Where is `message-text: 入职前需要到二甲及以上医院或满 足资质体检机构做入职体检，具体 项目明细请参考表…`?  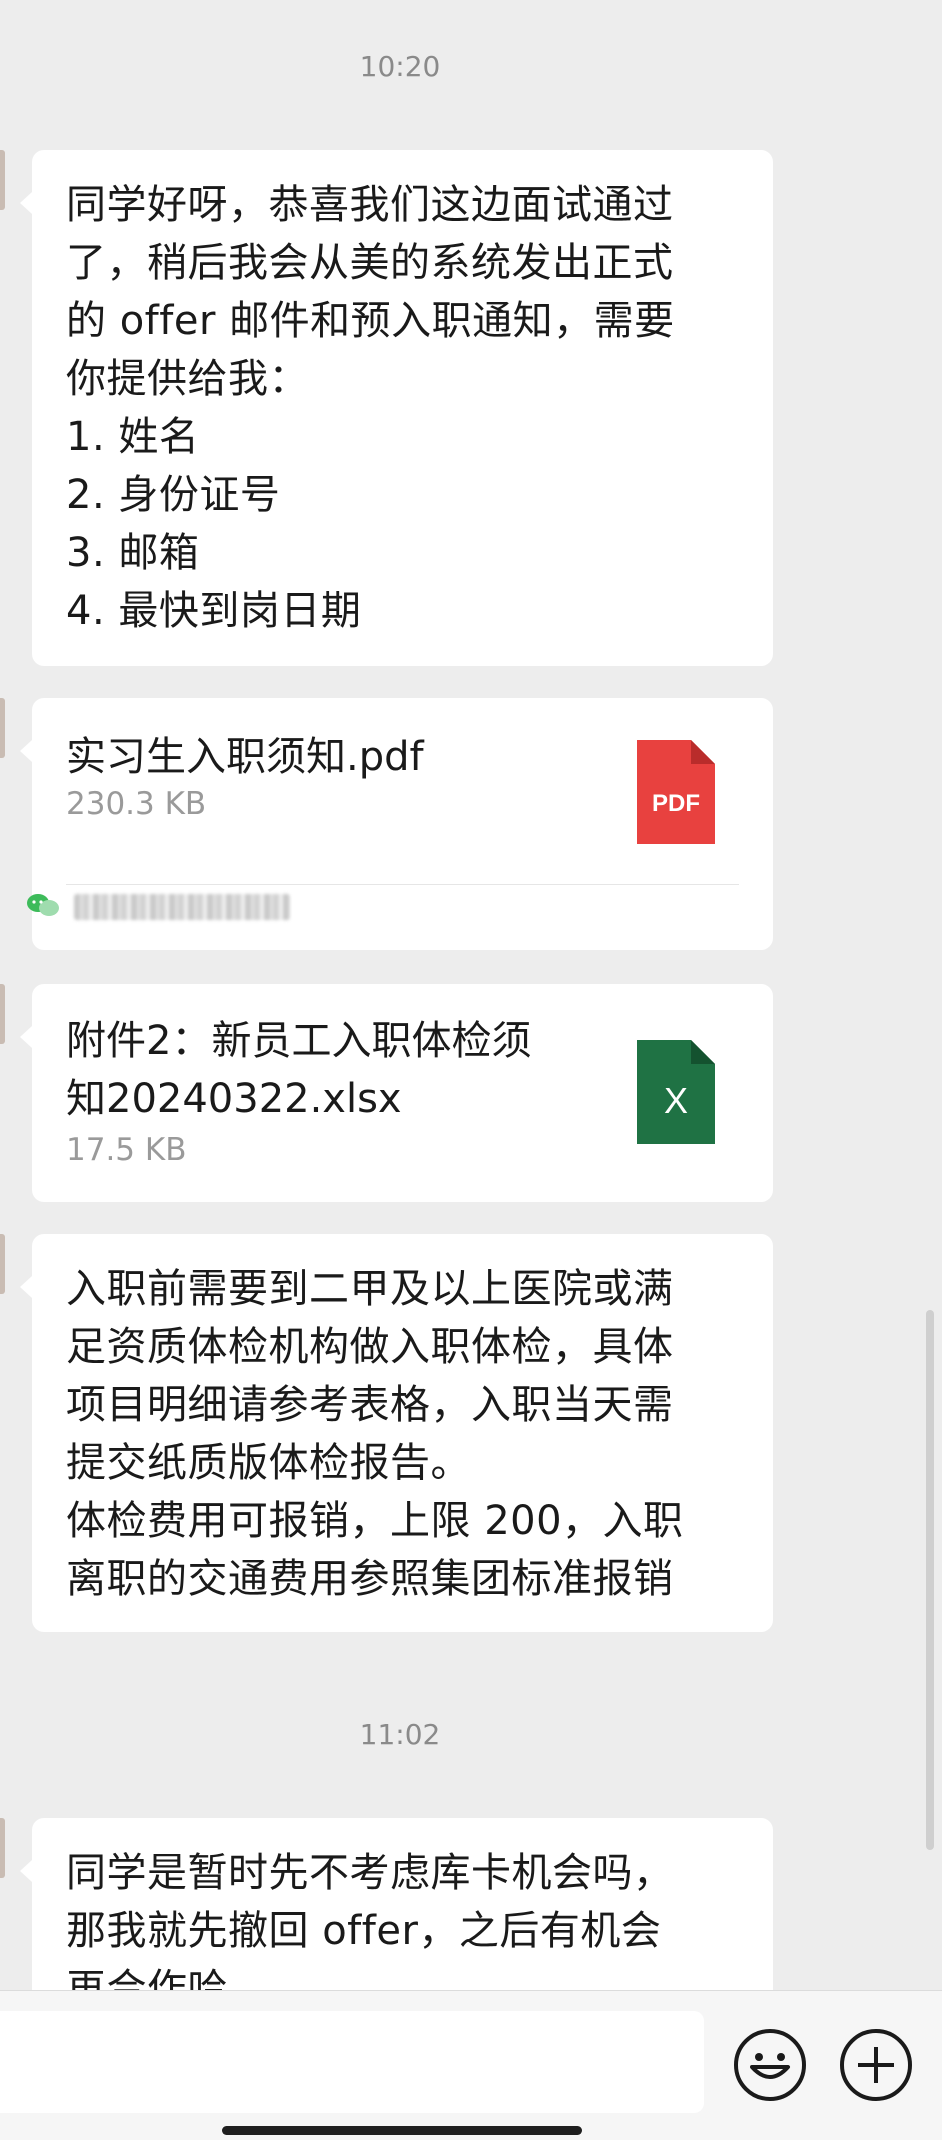 message-text: 入职前需要到二甲及以上医院或满 足资质体检机构做入职体检，具体 项目明细请参考表… is located at coordinates (375, 1434).